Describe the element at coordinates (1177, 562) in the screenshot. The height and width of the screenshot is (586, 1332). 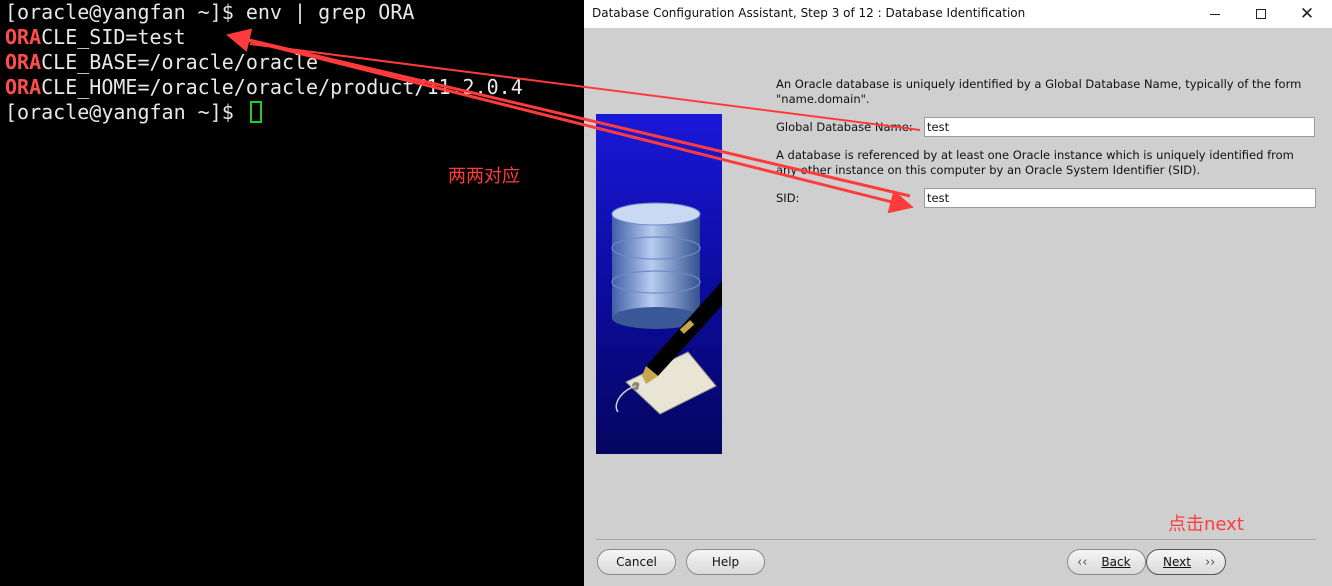
I see `next-button-label: Next` at that location.